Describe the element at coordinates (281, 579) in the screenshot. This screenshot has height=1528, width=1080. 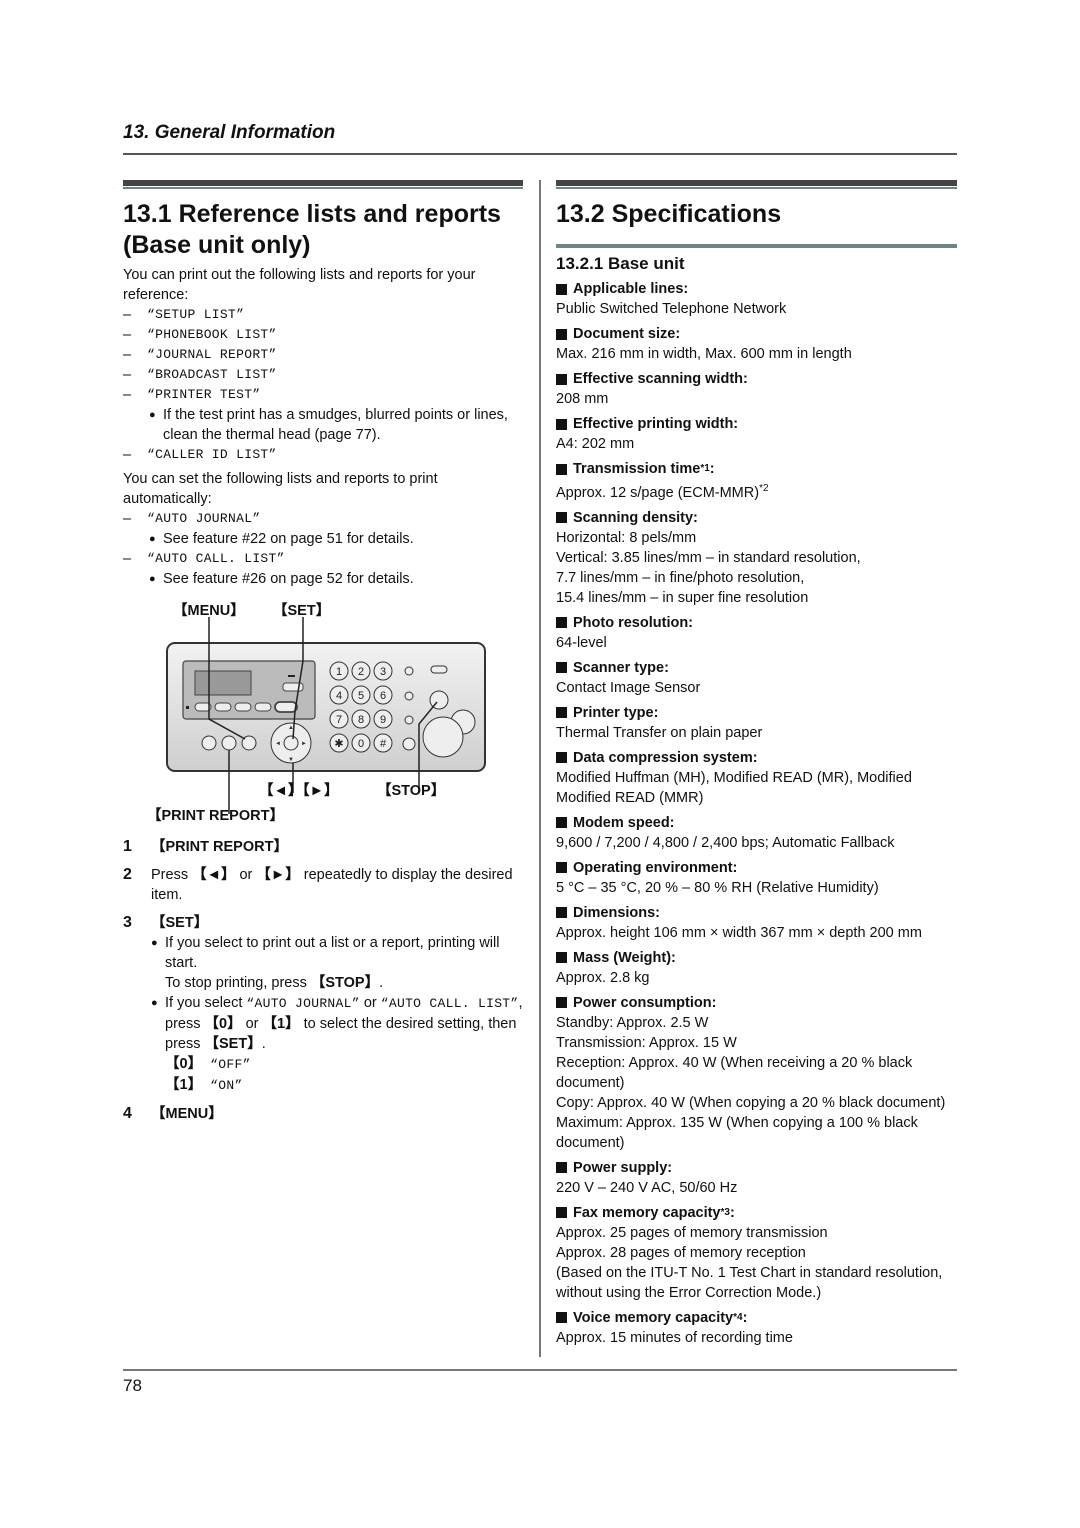
I see `bullet-note: ● See feature #26 on page 52 for details.` at that location.